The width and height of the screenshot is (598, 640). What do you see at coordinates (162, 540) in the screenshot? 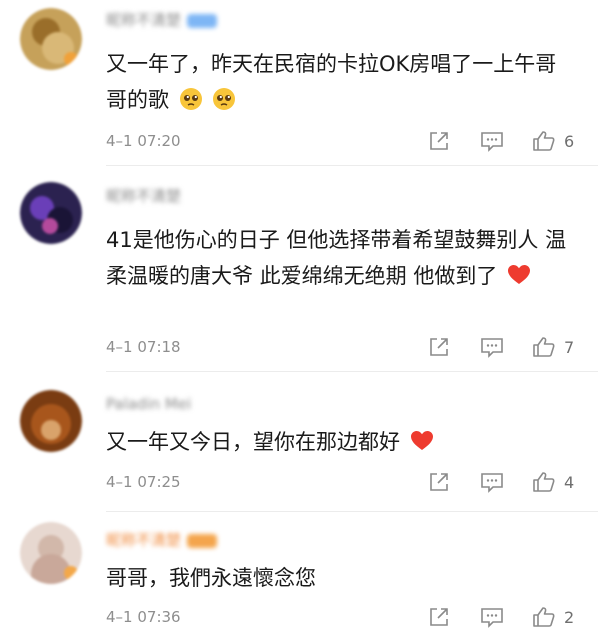
I see `username: 昵称不清楚` at bounding box center [162, 540].